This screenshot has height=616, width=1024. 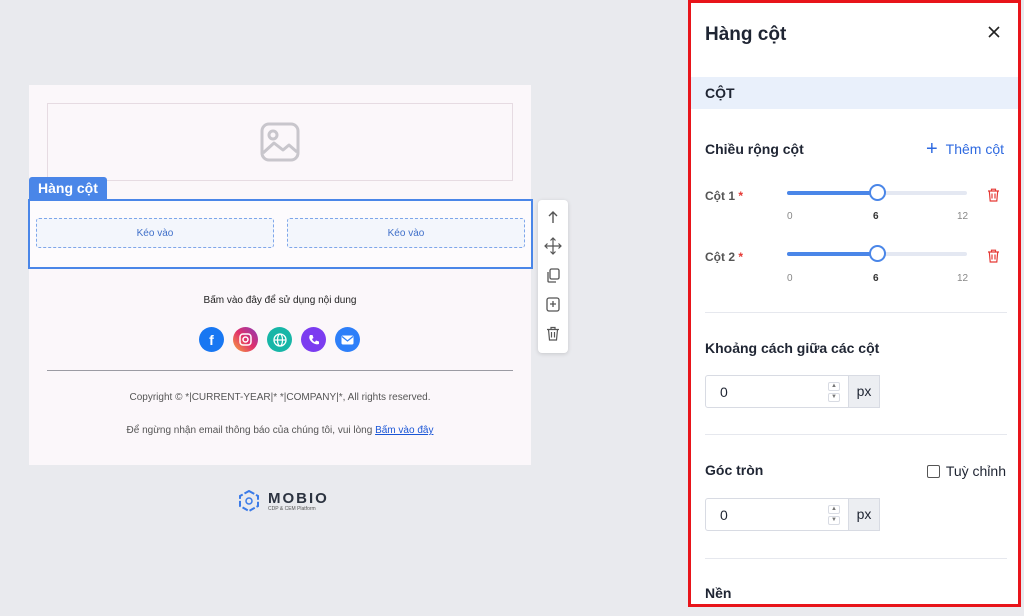 What do you see at coordinates (832, 254) in the screenshot?
I see `column-2-slider-fill` at bounding box center [832, 254].